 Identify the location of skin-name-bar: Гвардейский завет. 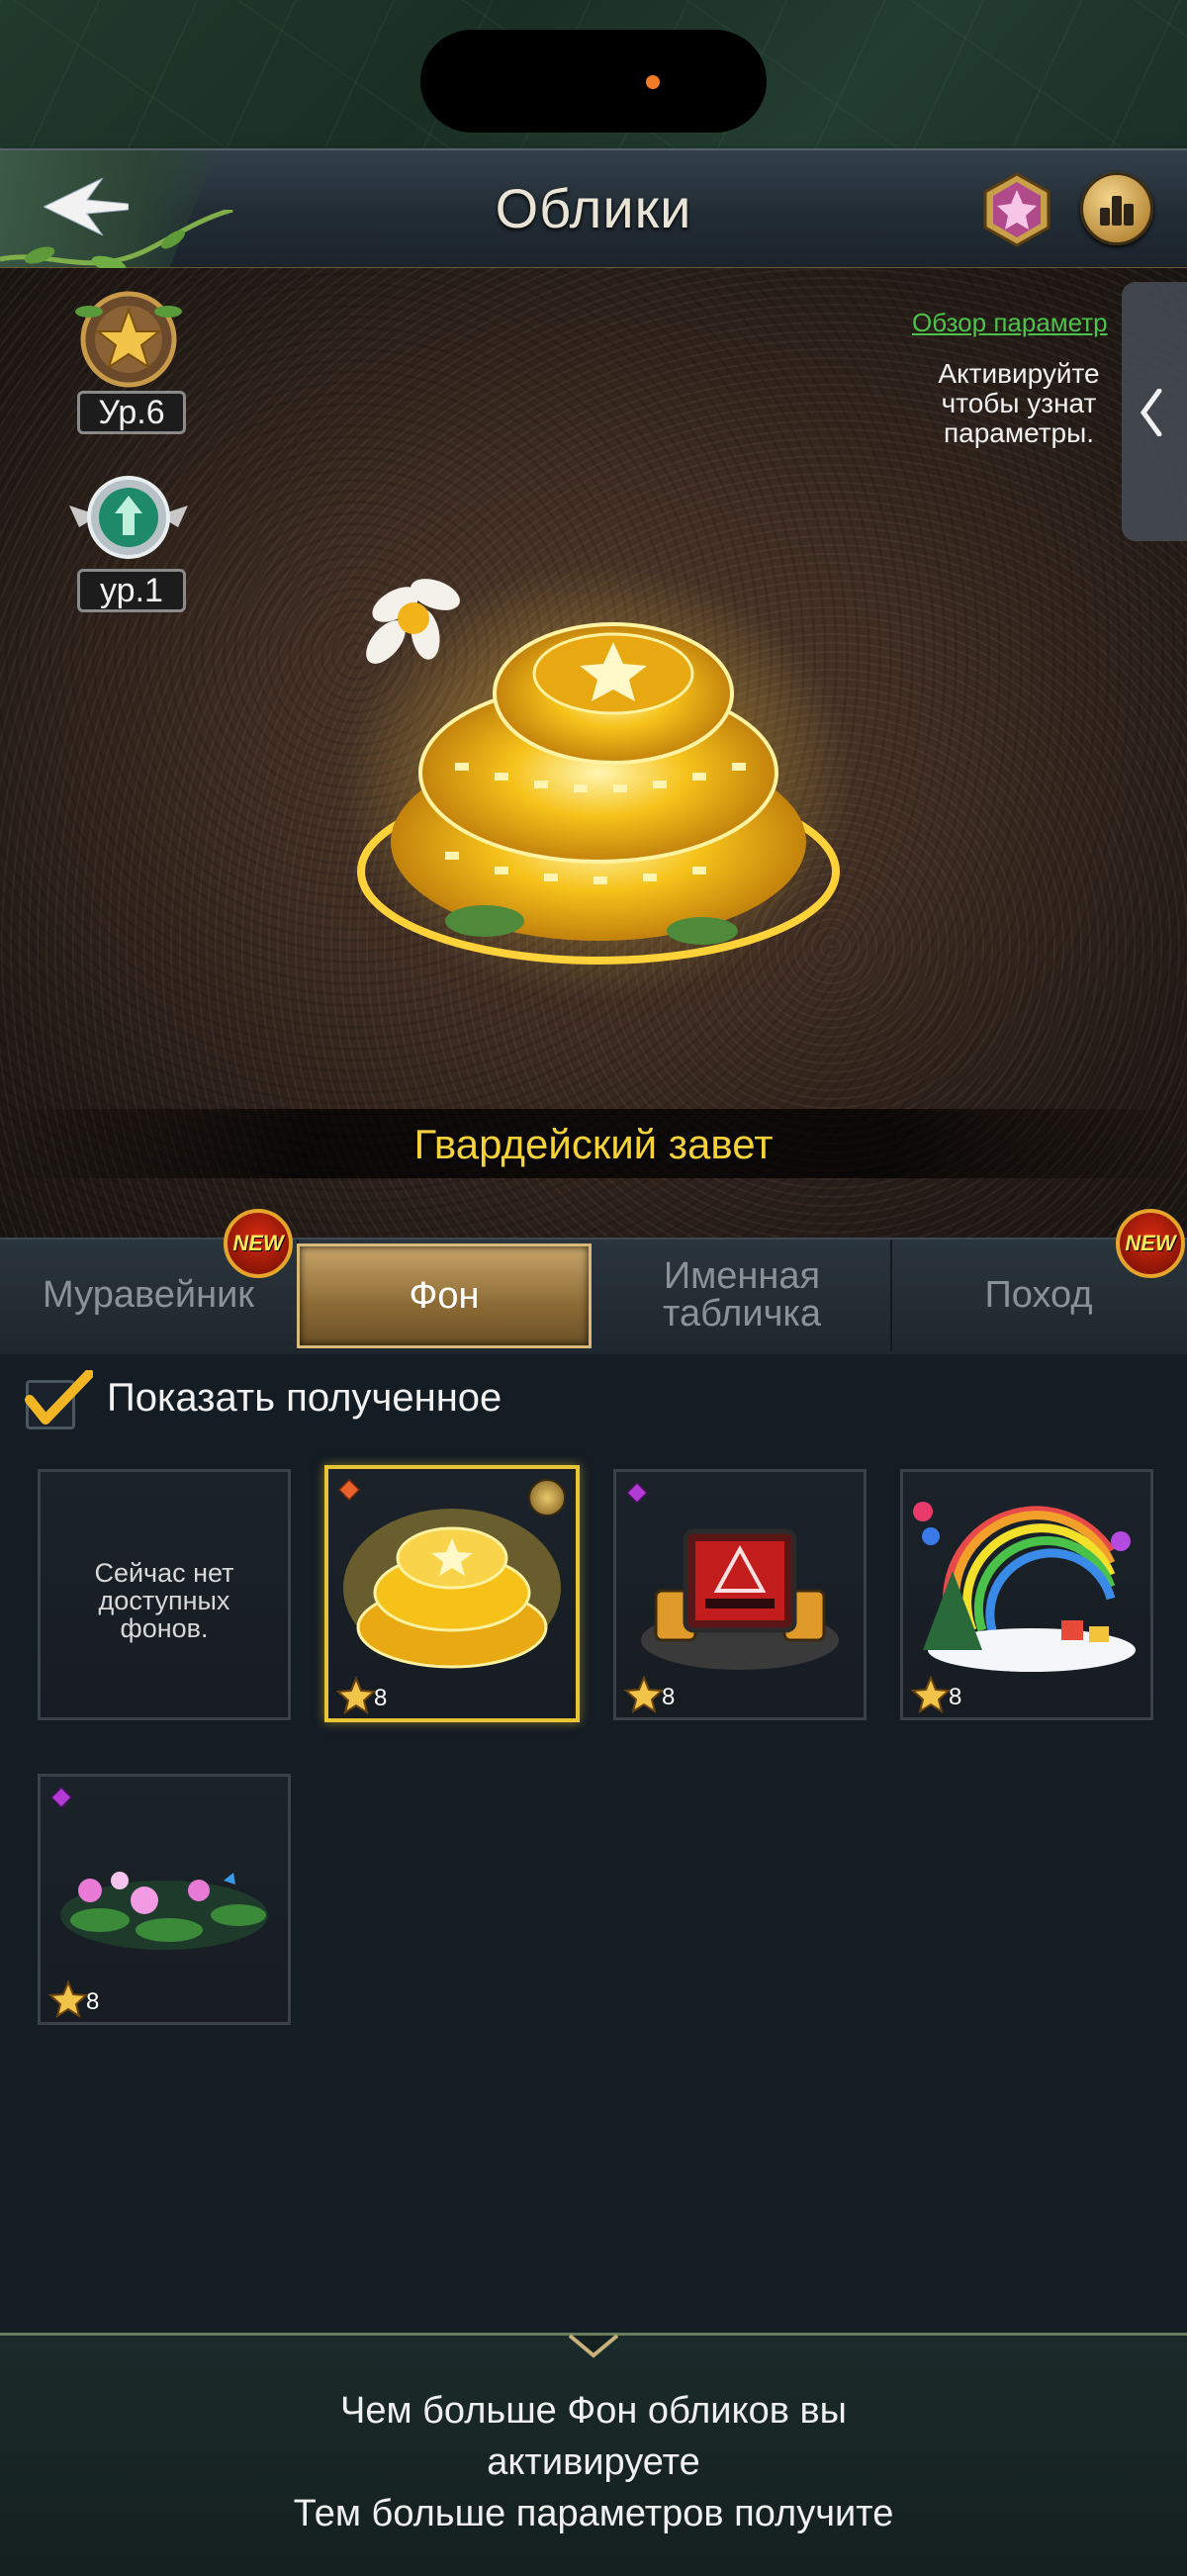
(593, 1143).